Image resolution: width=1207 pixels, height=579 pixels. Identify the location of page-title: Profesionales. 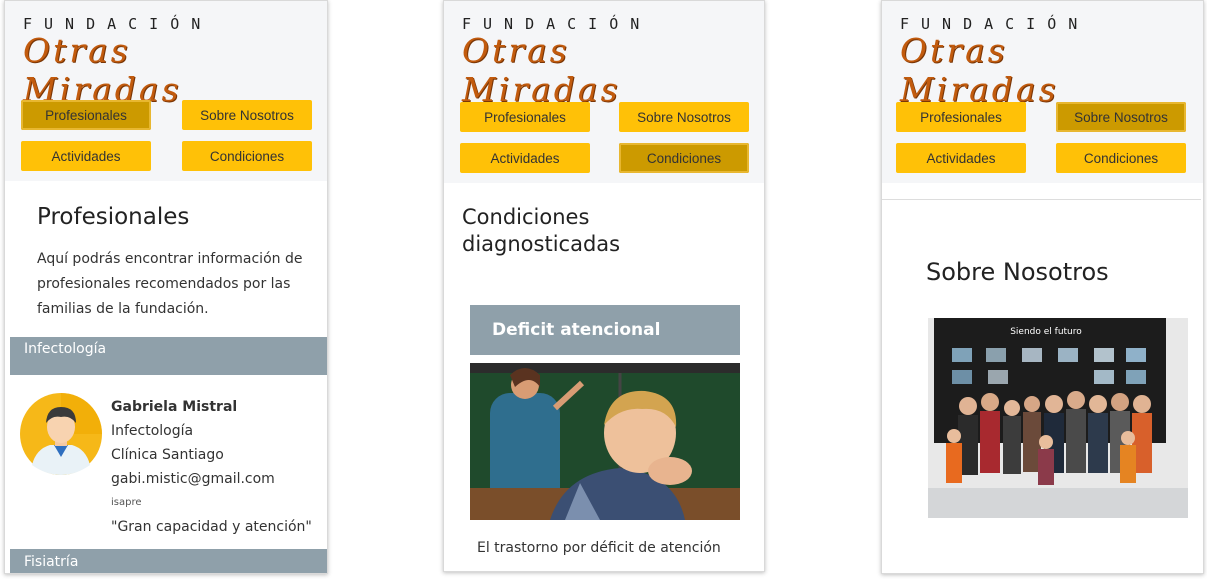
(113, 217).